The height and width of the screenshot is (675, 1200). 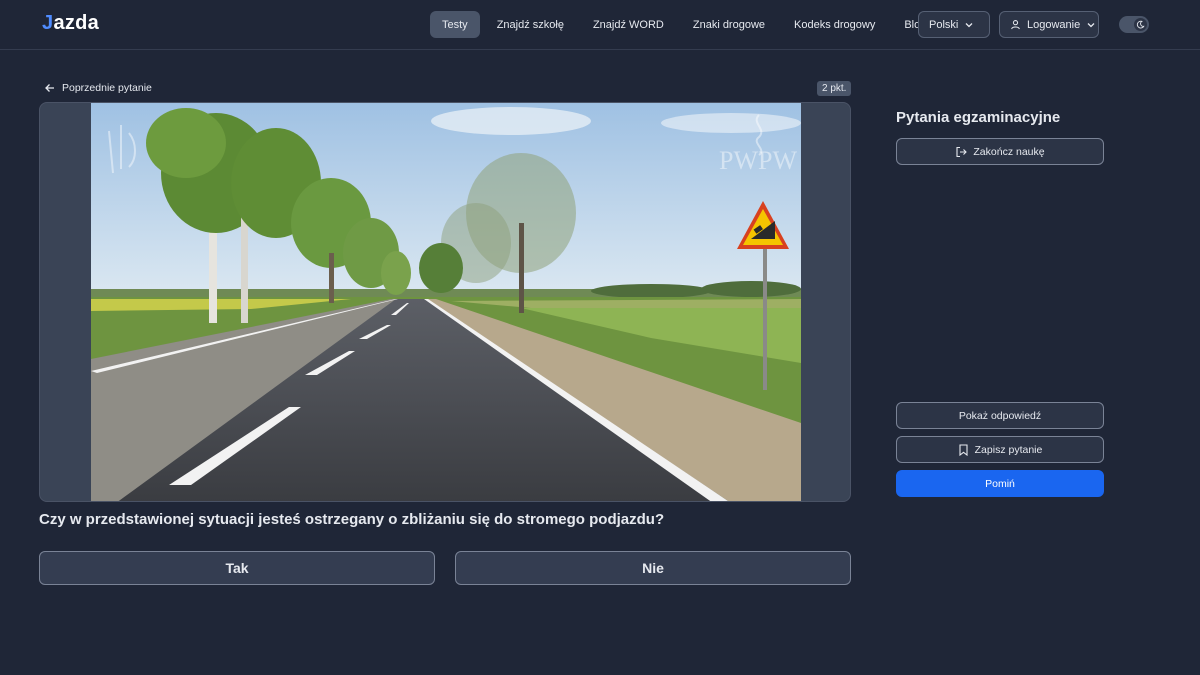 What do you see at coordinates (1054, 24) in the screenshot?
I see `login-label: Logowanie` at bounding box center [1054, 24].